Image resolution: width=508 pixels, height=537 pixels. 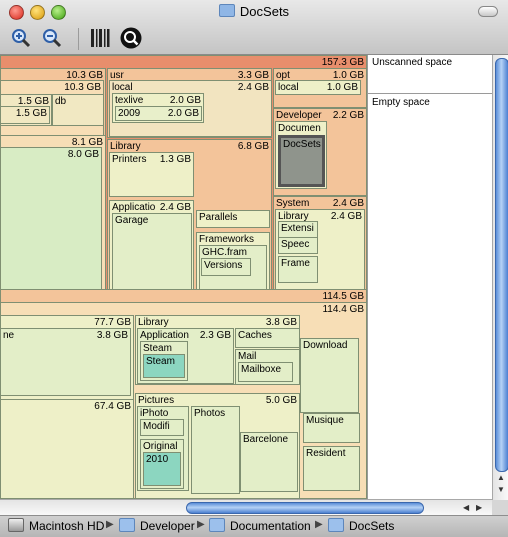 I want to click on treemap-cell-mailbox: Mailboxe, so click(x=265, y=372).